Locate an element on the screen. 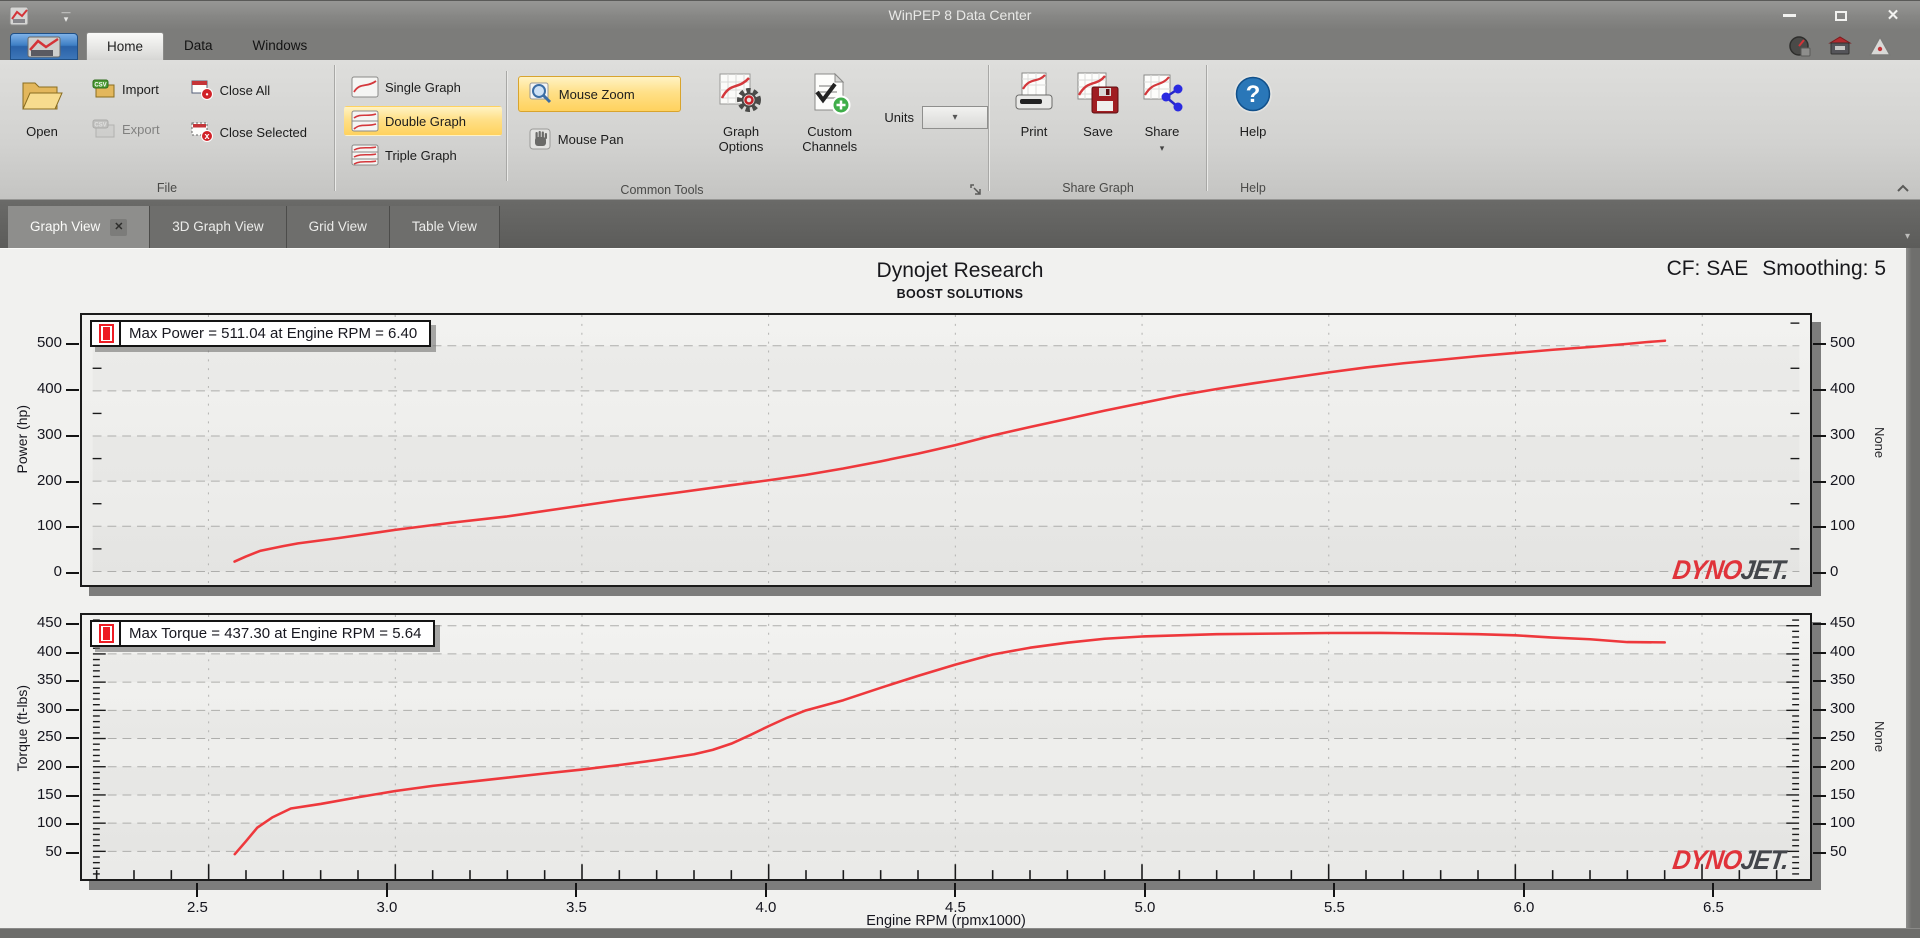  torque-series-swatch is located at coordinates (106, 633).